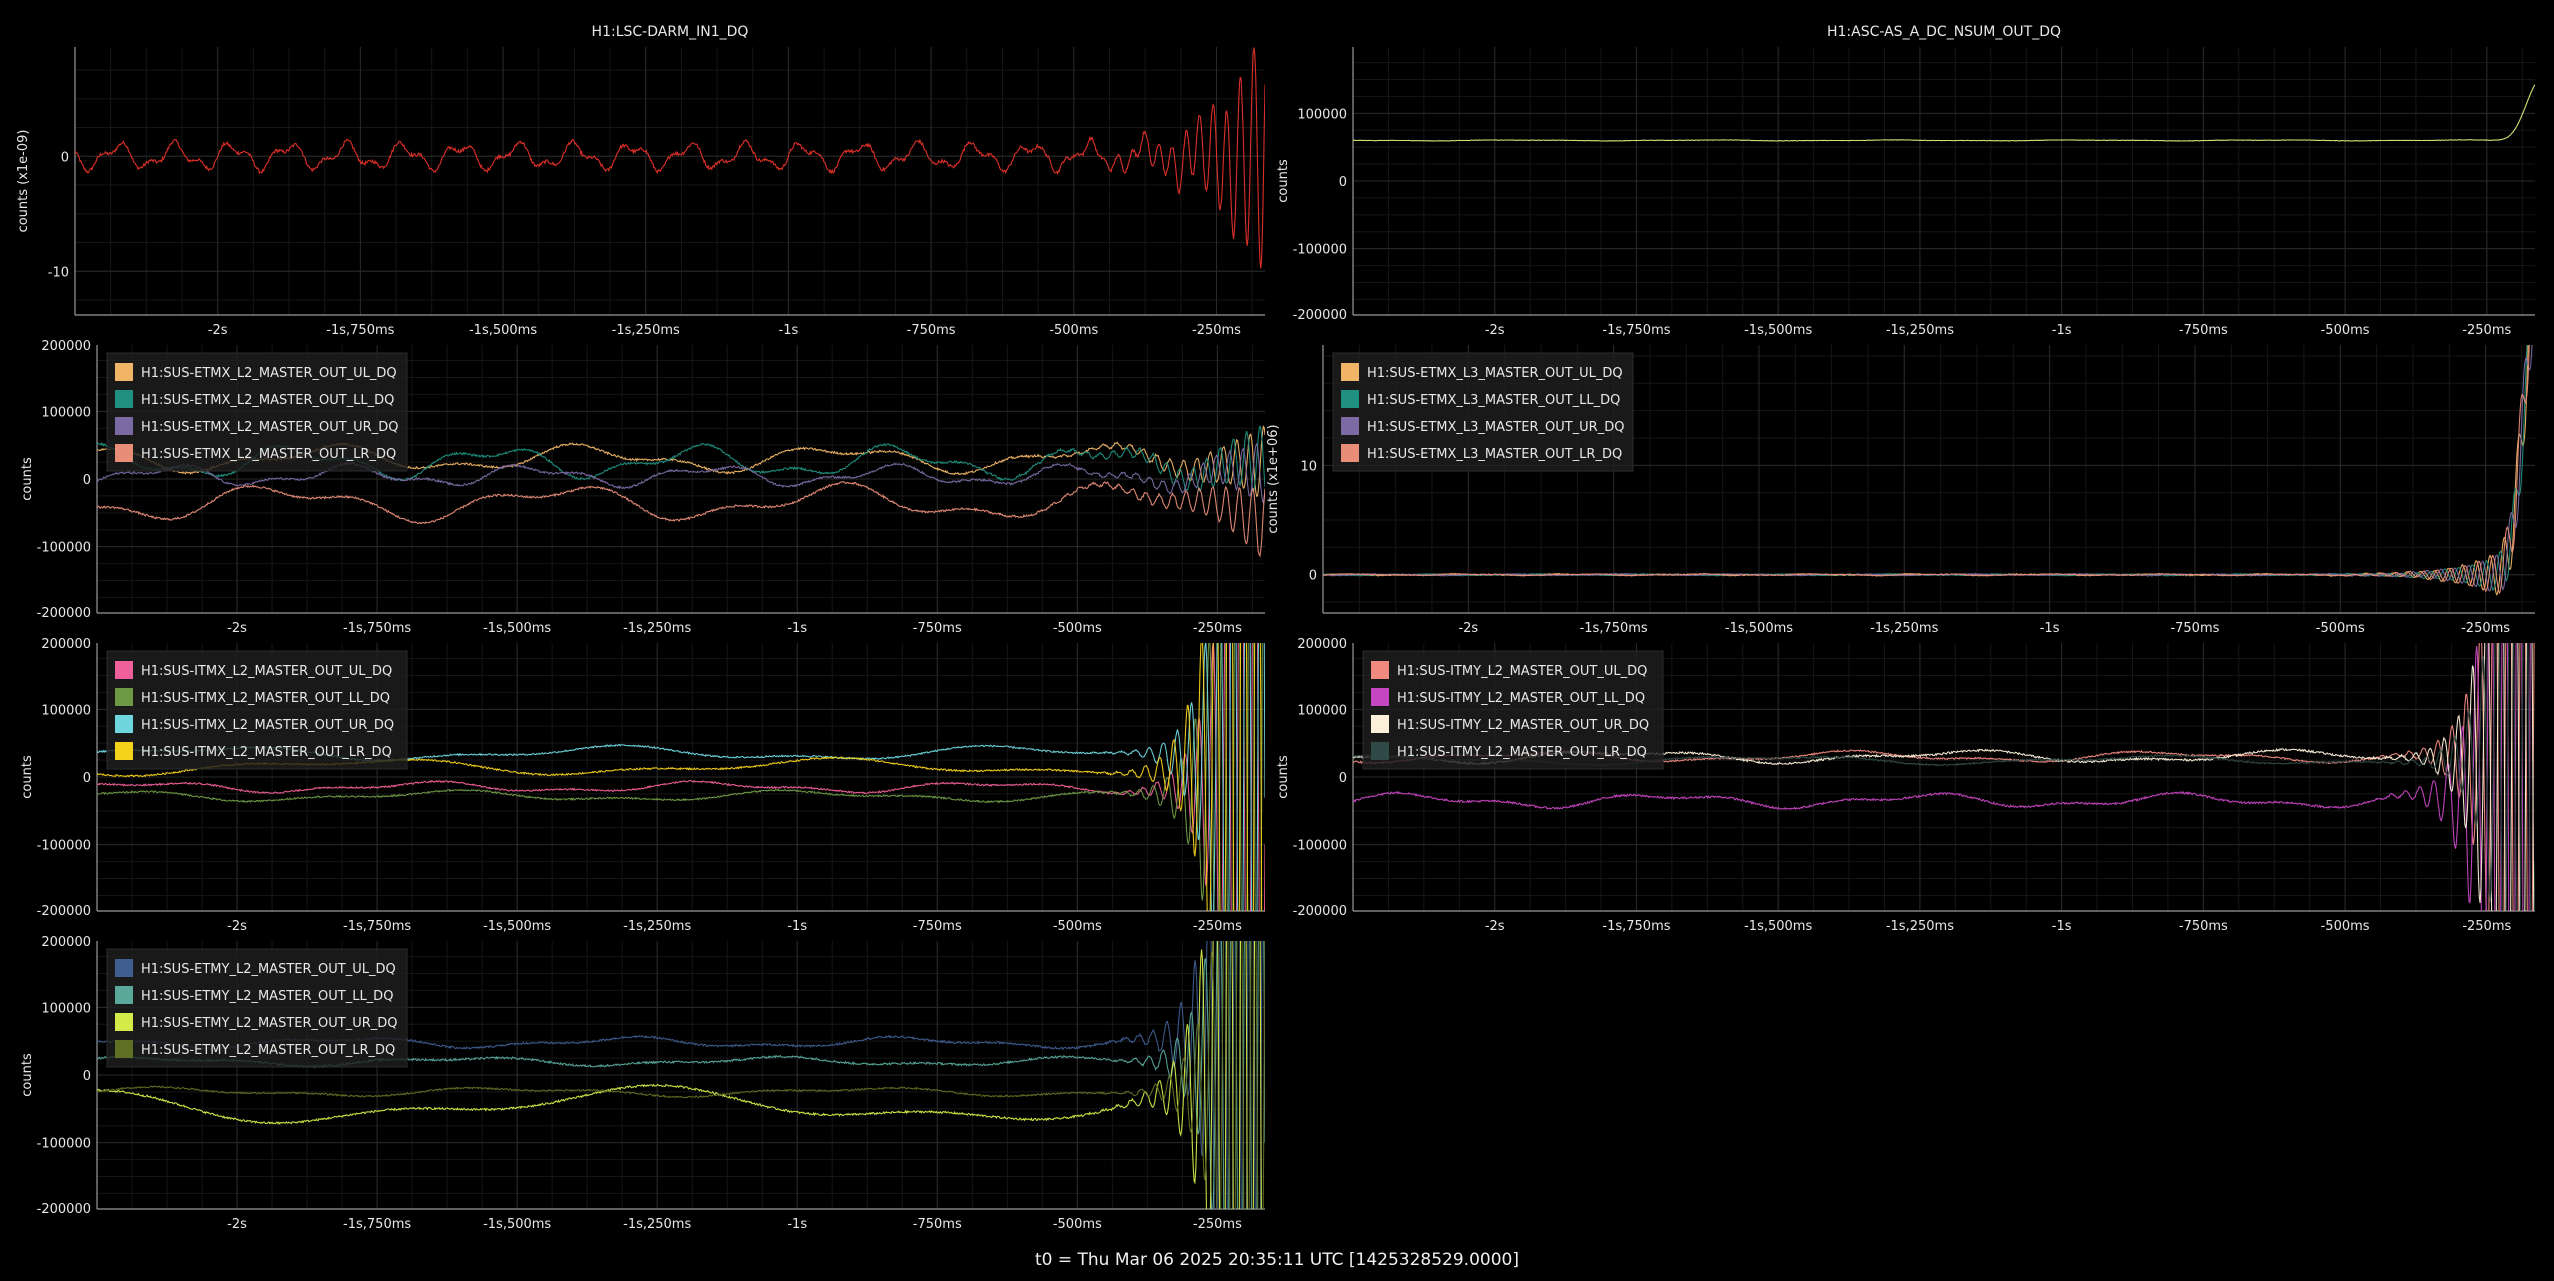  I want to click on legend-entry: H1:SUS-ETMX_L2_MASTER_OUT_LR_DQ, so click(268, 454).